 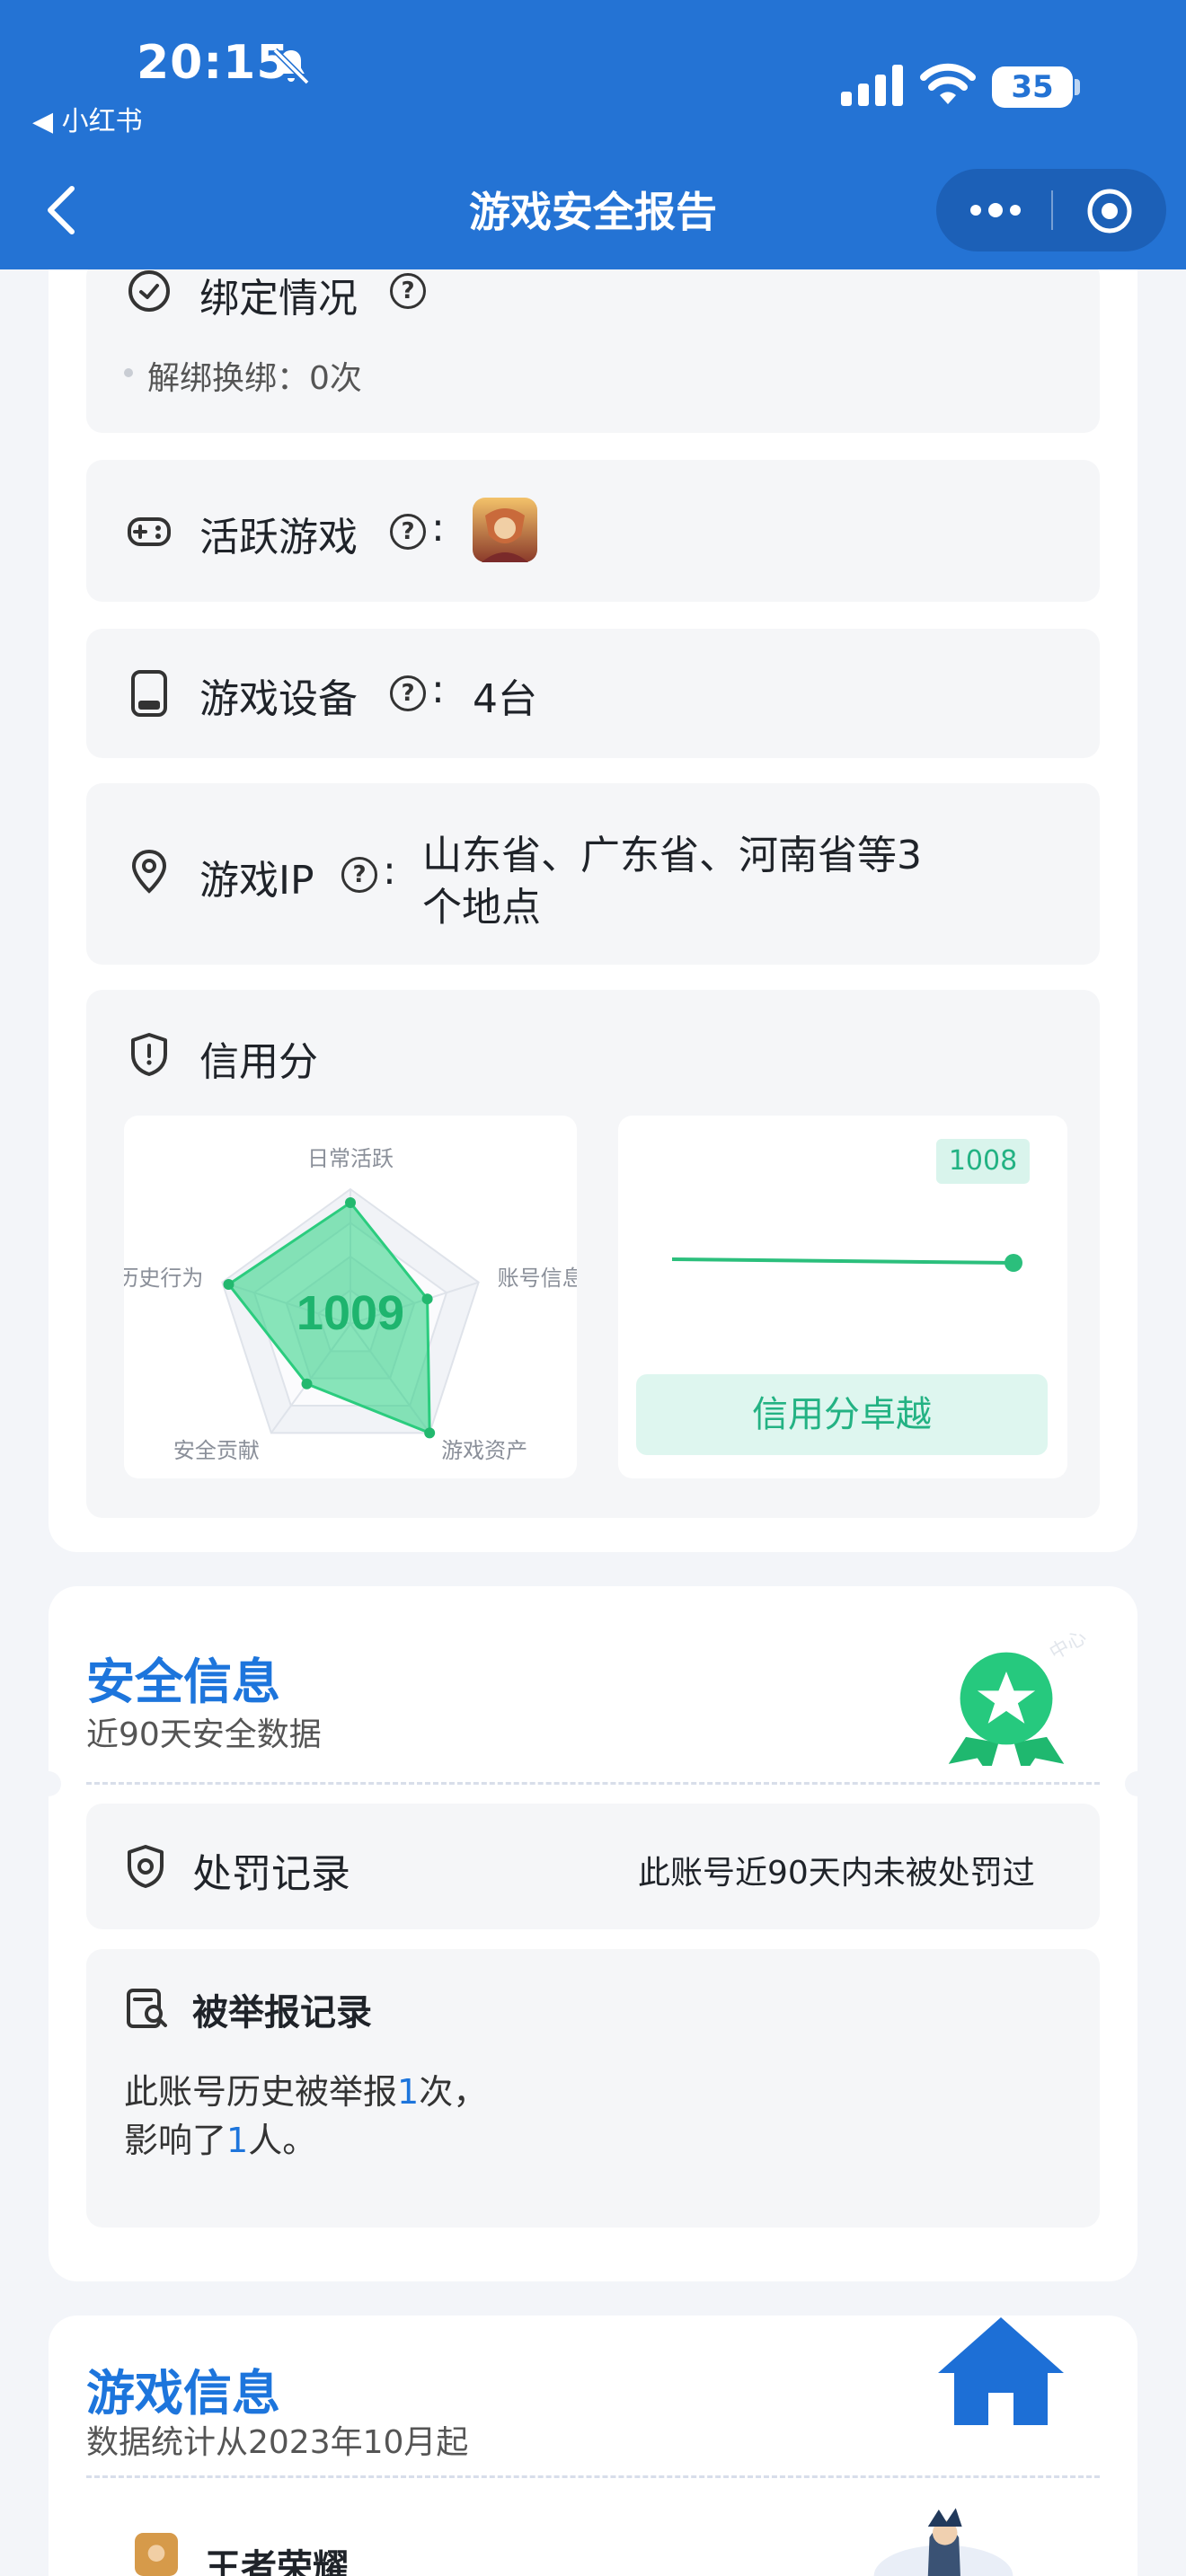 I want to click on check-circle-icon, so click(x=149, y=291).